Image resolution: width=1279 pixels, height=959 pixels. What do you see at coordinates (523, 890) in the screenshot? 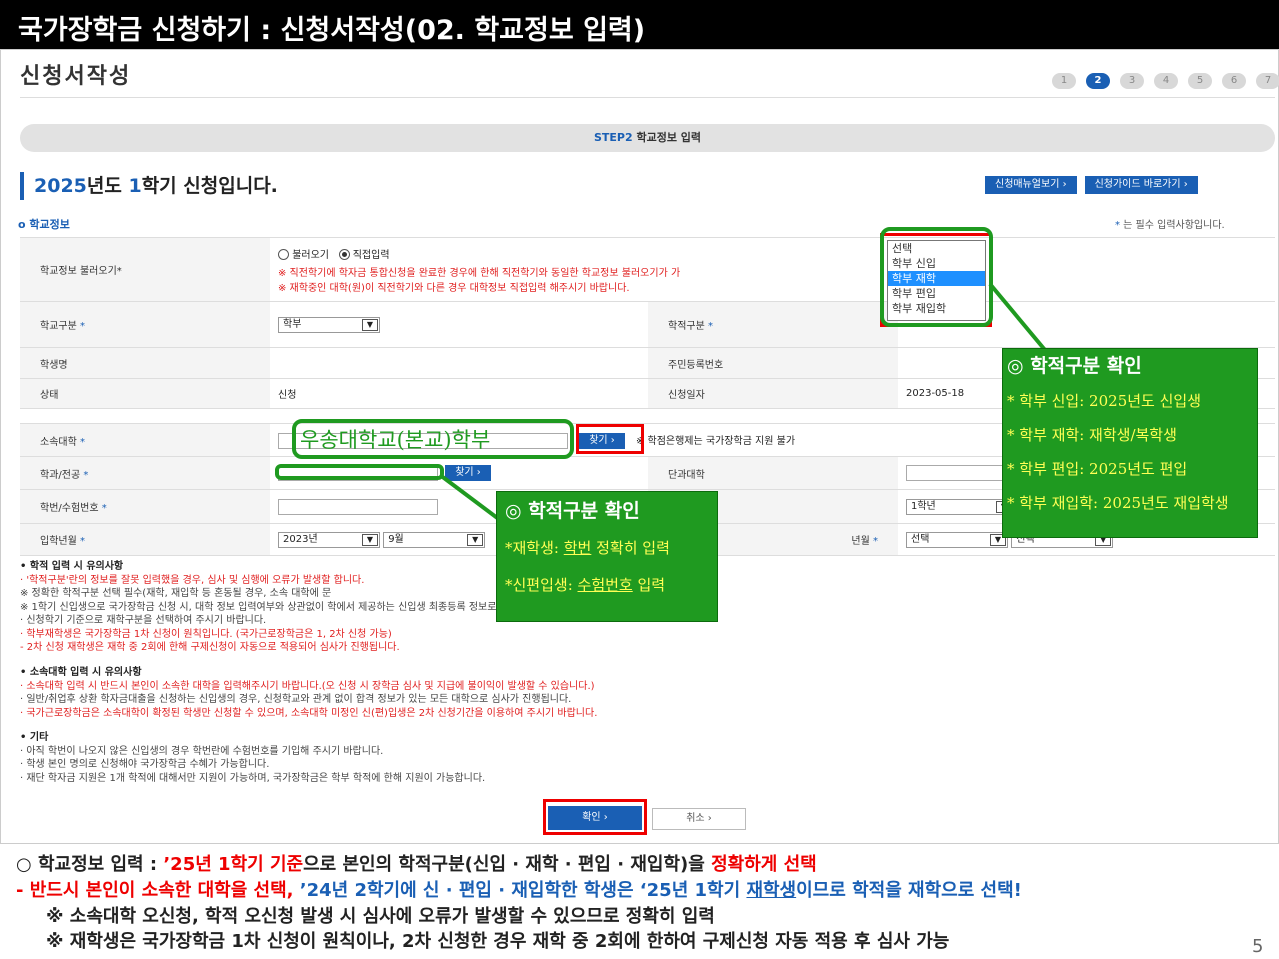
I see `summary-2b: ’24년 2학기에 신 · 편입 · 재입학한 학생은 ‘25년 1학기` at bounding box center [523, 890].